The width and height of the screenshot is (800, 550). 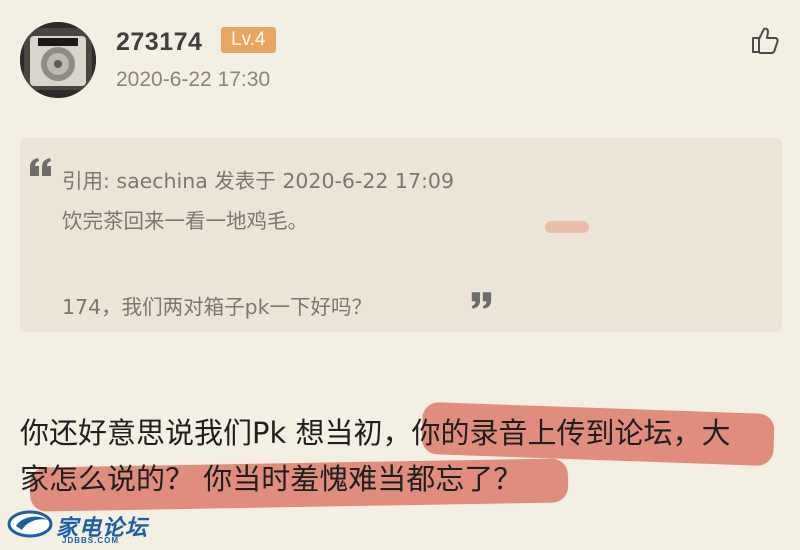 I want to click on thumbs-up-icon, so click(x=765, y=40).